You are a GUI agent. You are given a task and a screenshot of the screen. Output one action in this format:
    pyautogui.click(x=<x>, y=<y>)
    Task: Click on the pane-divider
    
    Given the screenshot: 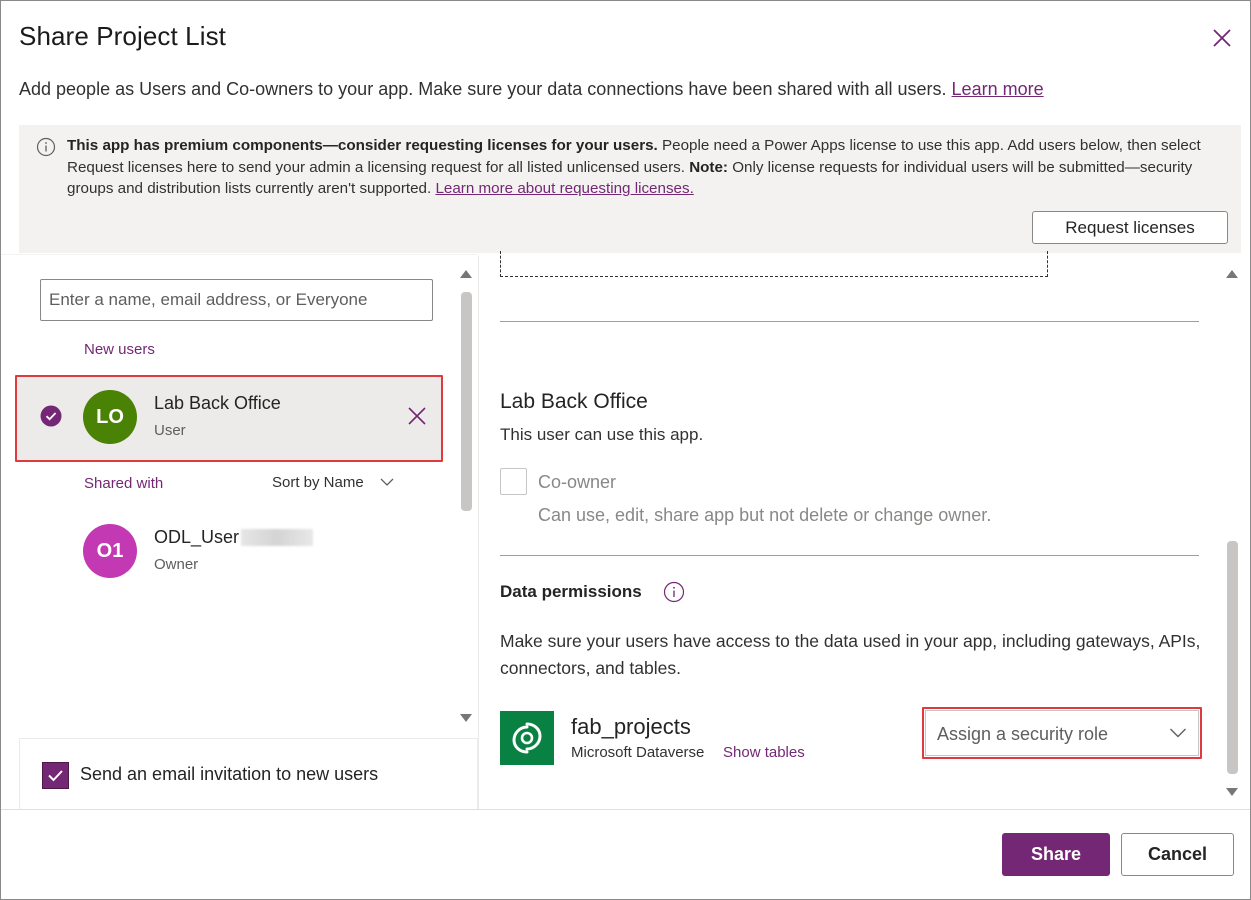 What is the action you would take?
    pyautogui.click(x=478, y=532)
    